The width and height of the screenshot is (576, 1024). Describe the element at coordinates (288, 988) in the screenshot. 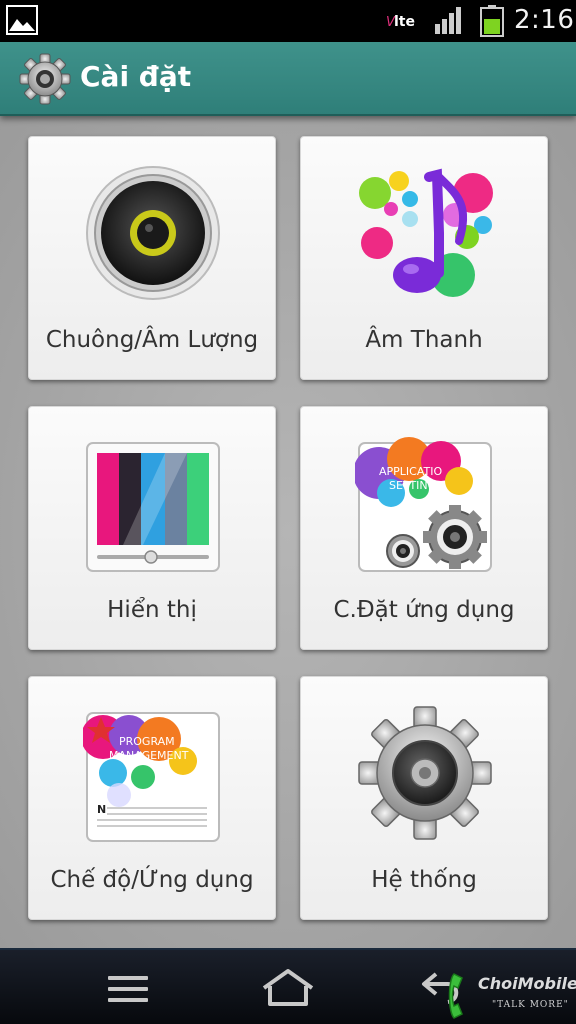

I see `home-icon` at that location.